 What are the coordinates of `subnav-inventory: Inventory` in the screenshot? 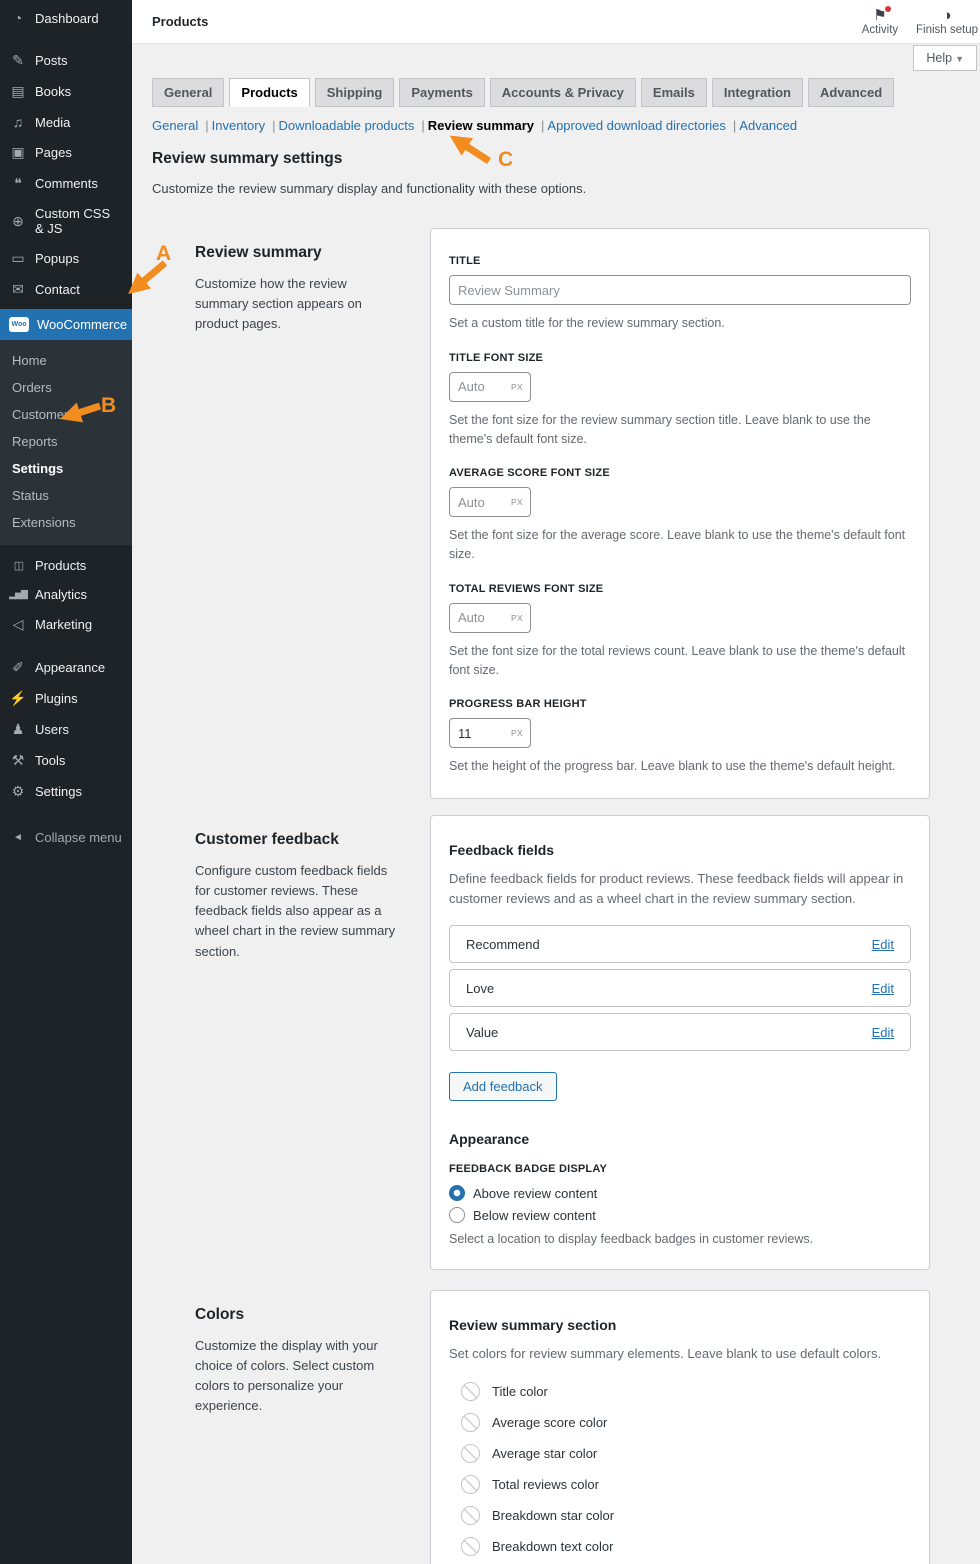 It's located at (238, 125).